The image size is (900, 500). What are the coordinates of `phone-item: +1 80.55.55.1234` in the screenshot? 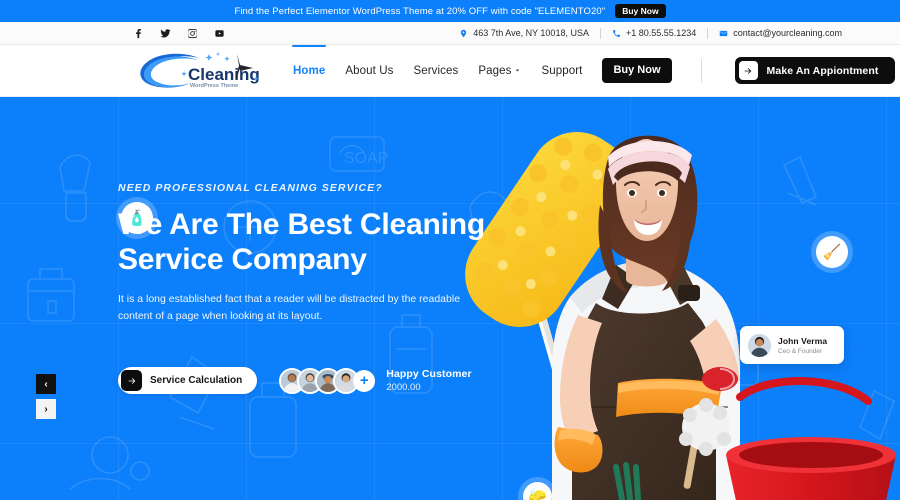 It's located at (654, 33).